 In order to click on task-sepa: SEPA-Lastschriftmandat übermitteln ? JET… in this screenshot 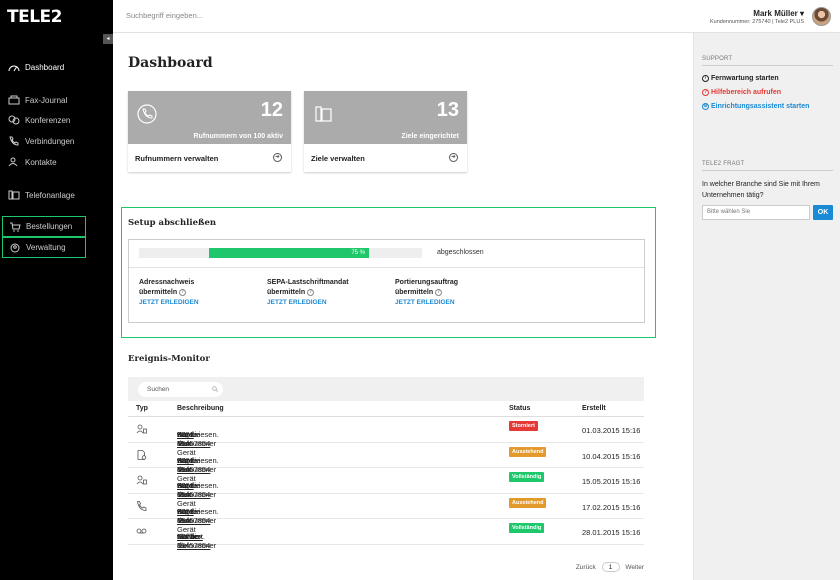, I will do `click(329, 292)`.